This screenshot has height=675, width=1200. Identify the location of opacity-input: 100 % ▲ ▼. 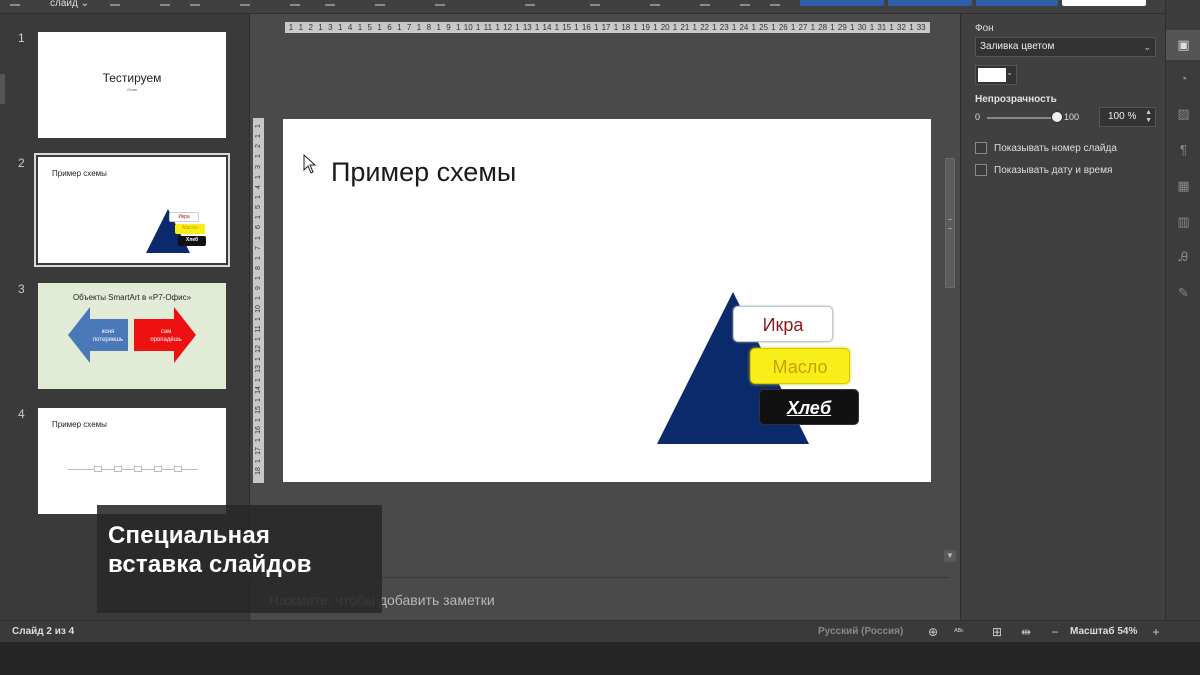
(1127, 117).